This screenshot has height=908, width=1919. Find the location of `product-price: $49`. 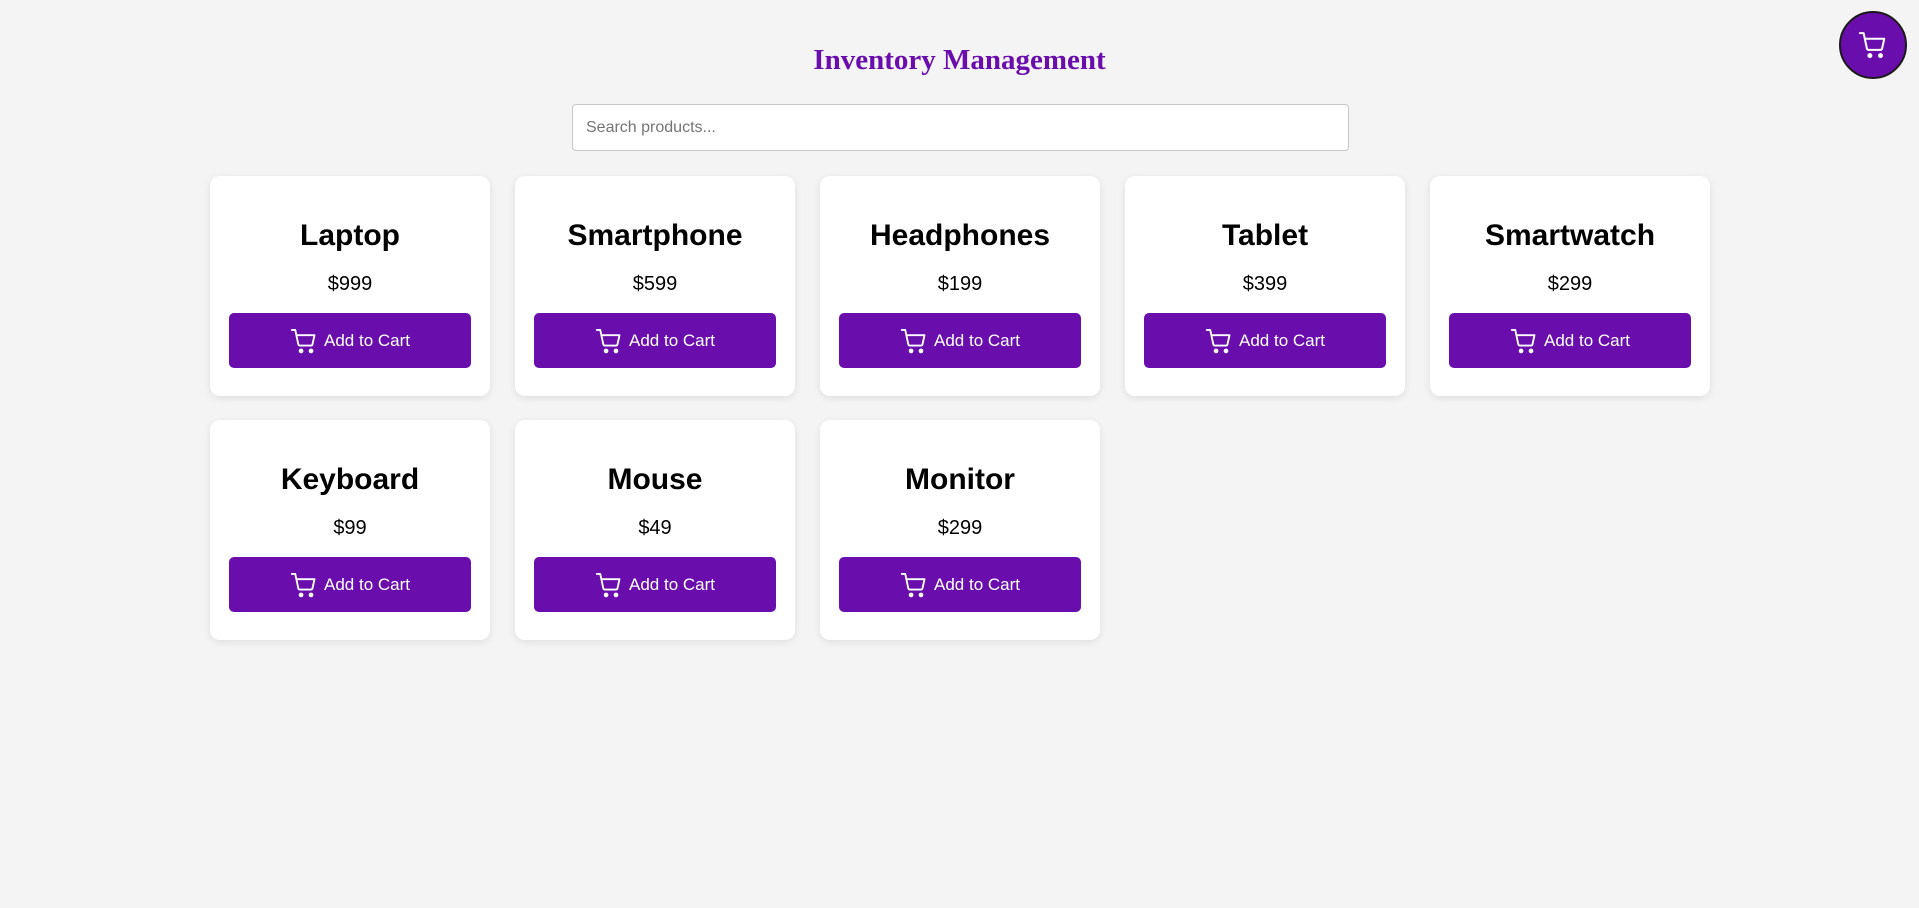

product-price: $49 is located at coordinates (655, 528).